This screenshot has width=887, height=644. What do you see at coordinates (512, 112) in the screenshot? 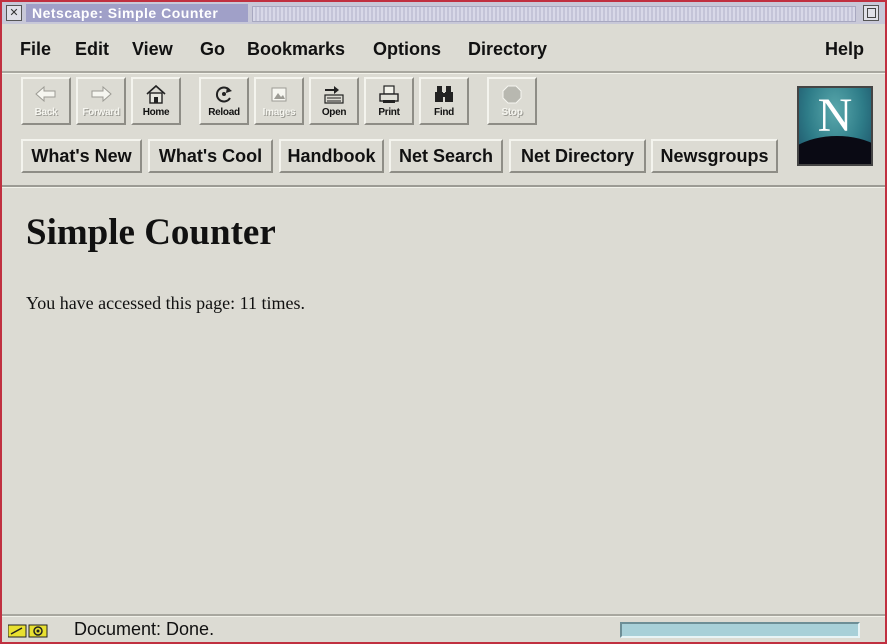
I see `stop-label: Stop` at bounding box center [512, 112].